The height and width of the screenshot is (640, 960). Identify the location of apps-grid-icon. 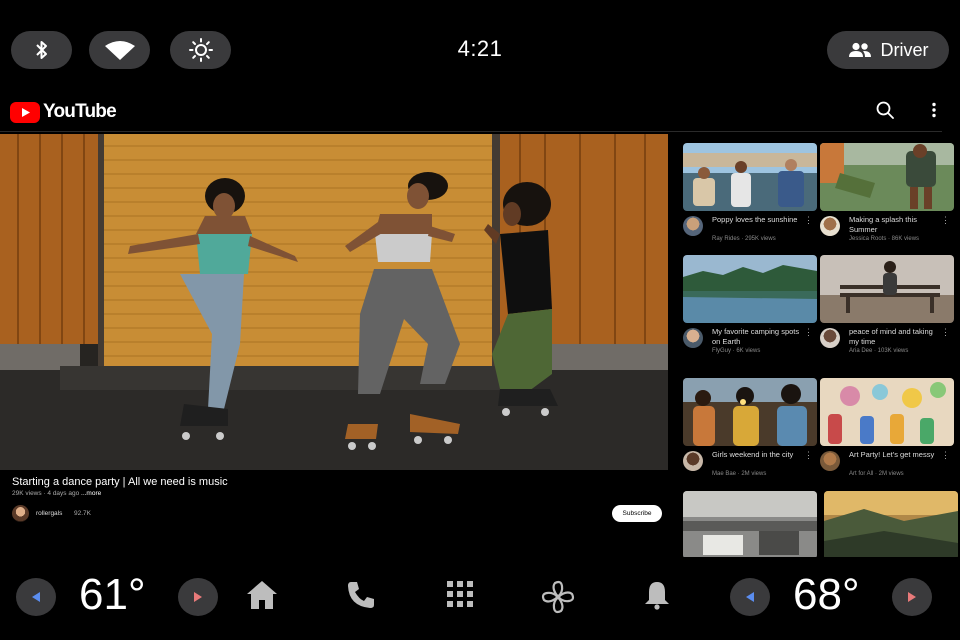
(460, 594).